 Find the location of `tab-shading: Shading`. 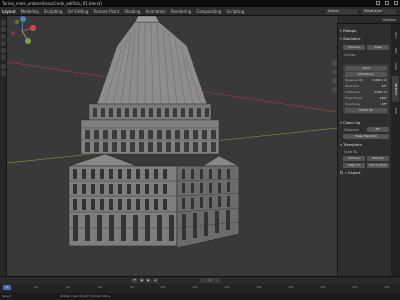

tab-shading: Shading is located at coordinates (132, 11).